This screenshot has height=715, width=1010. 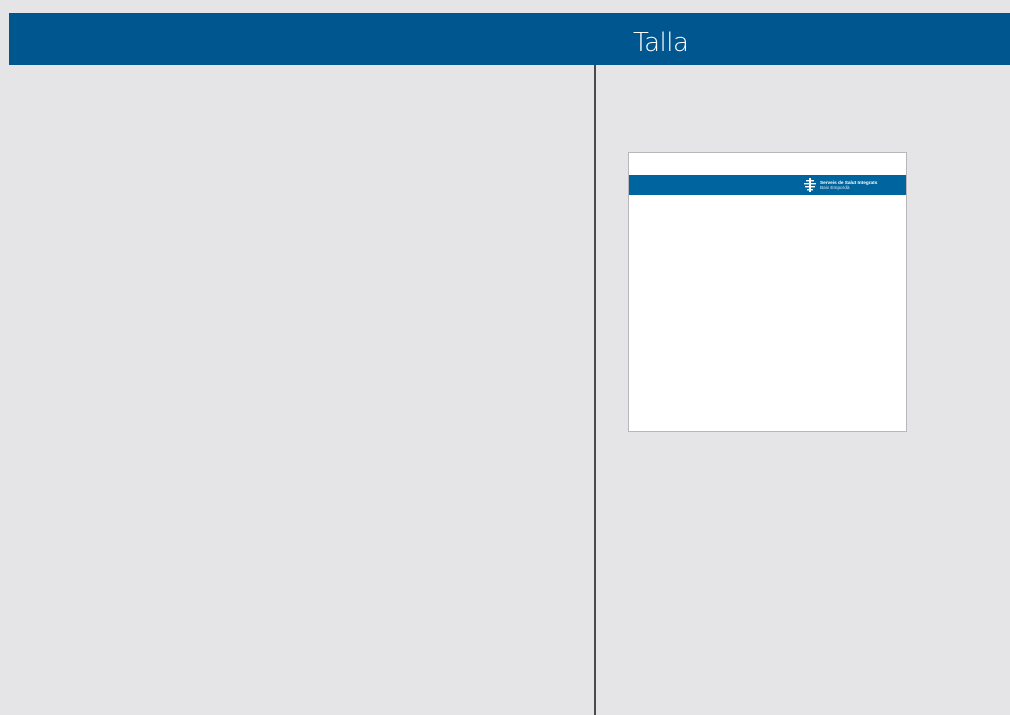 I want to click on logo-region-name: Baix Empordà, so click(x=835, y=187).